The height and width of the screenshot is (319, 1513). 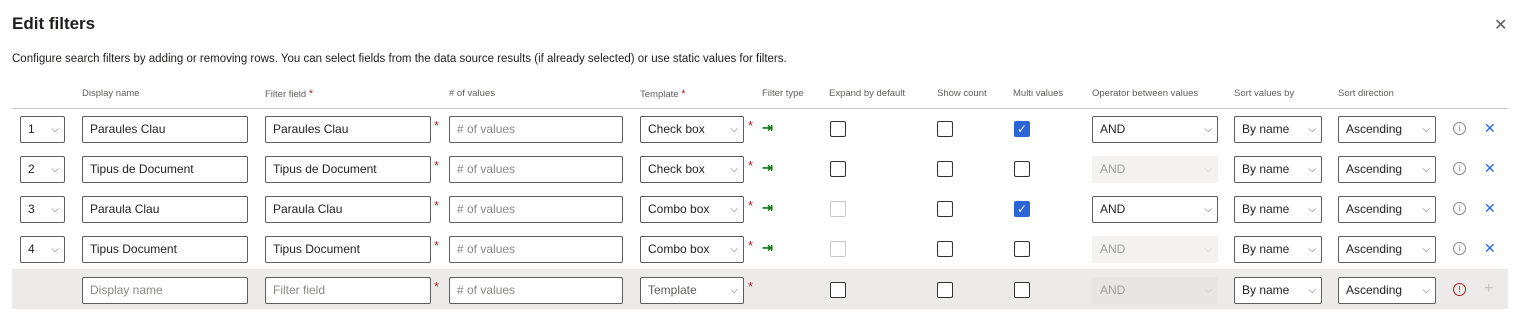 What do you see at coordinates (348, 169) in the screenshot?
I see `filter-field-input: Tipus de Document` at bounding box center [348, 169].